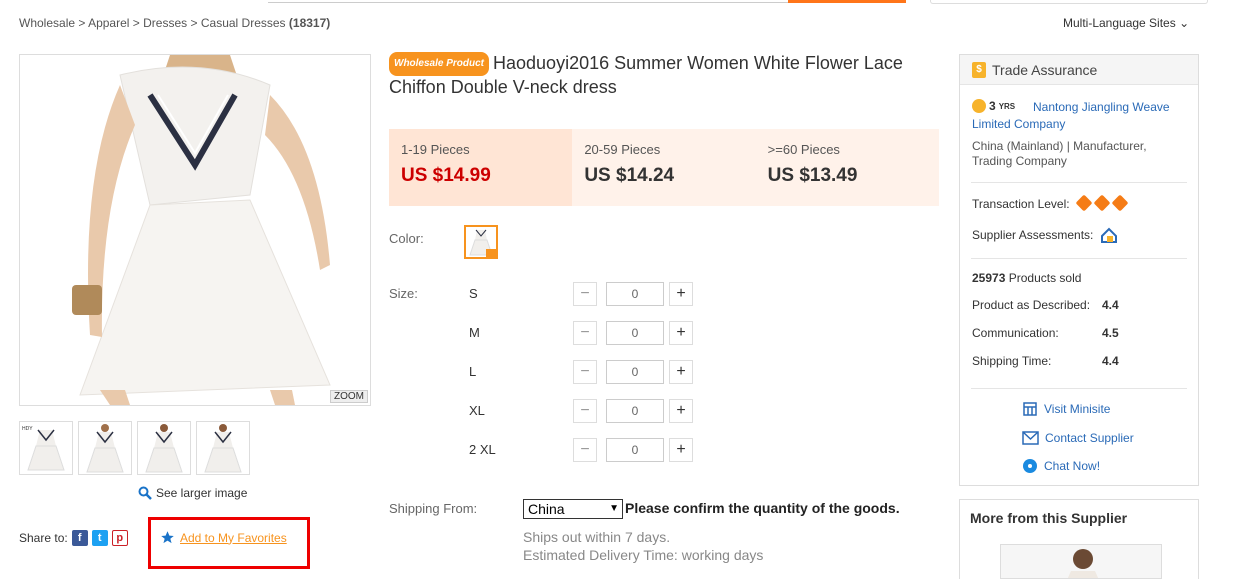  Describe the element at coordinates (1079, 70) in the screenshot. I see `trade-assurance-header: $ Trade Assurance` at that location.